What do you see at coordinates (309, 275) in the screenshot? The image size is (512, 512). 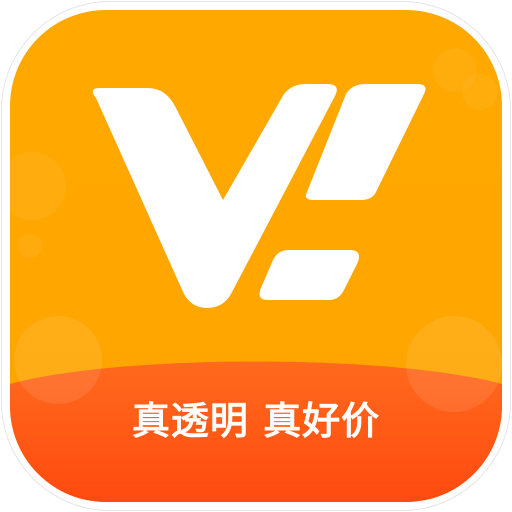 I see `logo-exclamation-dot` at bounding box center [309, 275].